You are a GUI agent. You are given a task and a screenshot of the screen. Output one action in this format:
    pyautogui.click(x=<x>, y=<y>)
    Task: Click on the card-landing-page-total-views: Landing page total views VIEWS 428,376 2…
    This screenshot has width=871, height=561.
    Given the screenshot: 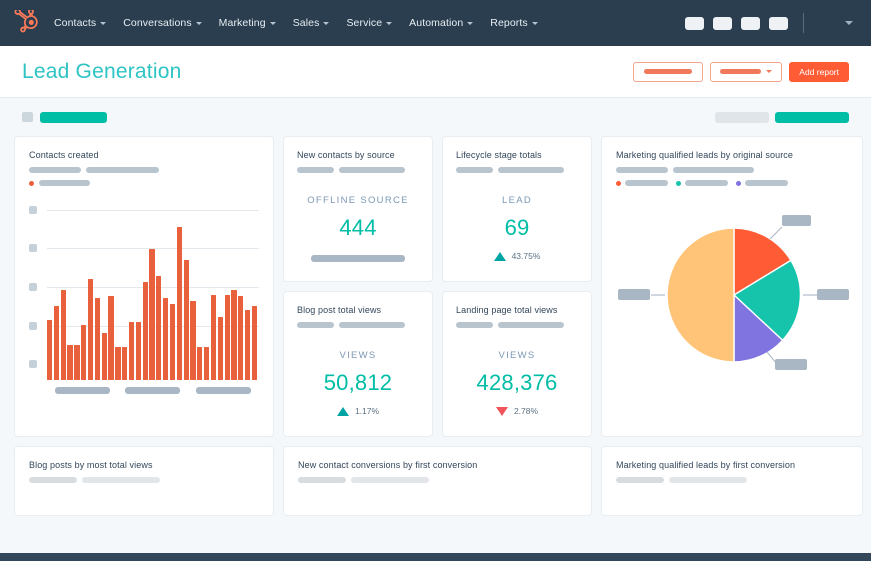 What is the action you would take?
    pyautogui.click(x=517, y=364)
    